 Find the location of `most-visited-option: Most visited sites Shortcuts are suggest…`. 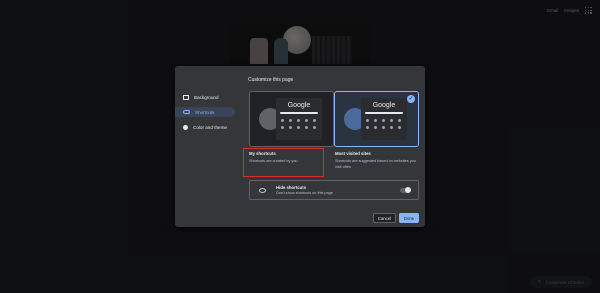

most-visited-option: Most visited sites Shortcuts are suggest… is located at coordinates (377, 160).